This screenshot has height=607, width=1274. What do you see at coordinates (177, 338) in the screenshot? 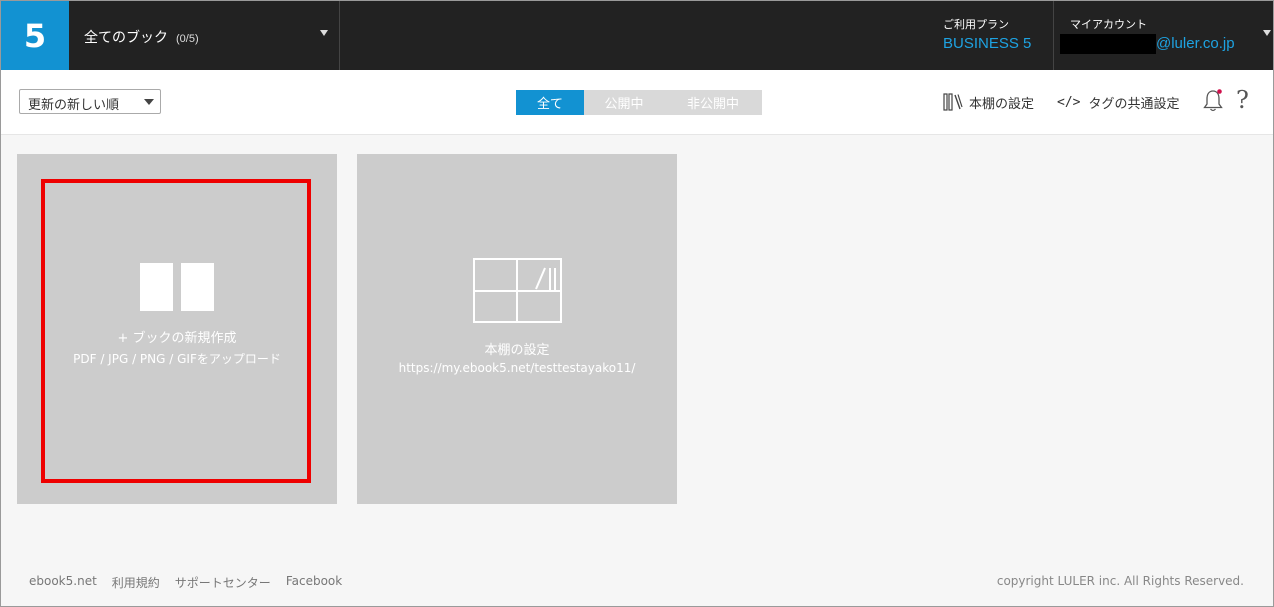
I see `new-book-title: + ブックの新規作成` at bounding box center [177, 338].